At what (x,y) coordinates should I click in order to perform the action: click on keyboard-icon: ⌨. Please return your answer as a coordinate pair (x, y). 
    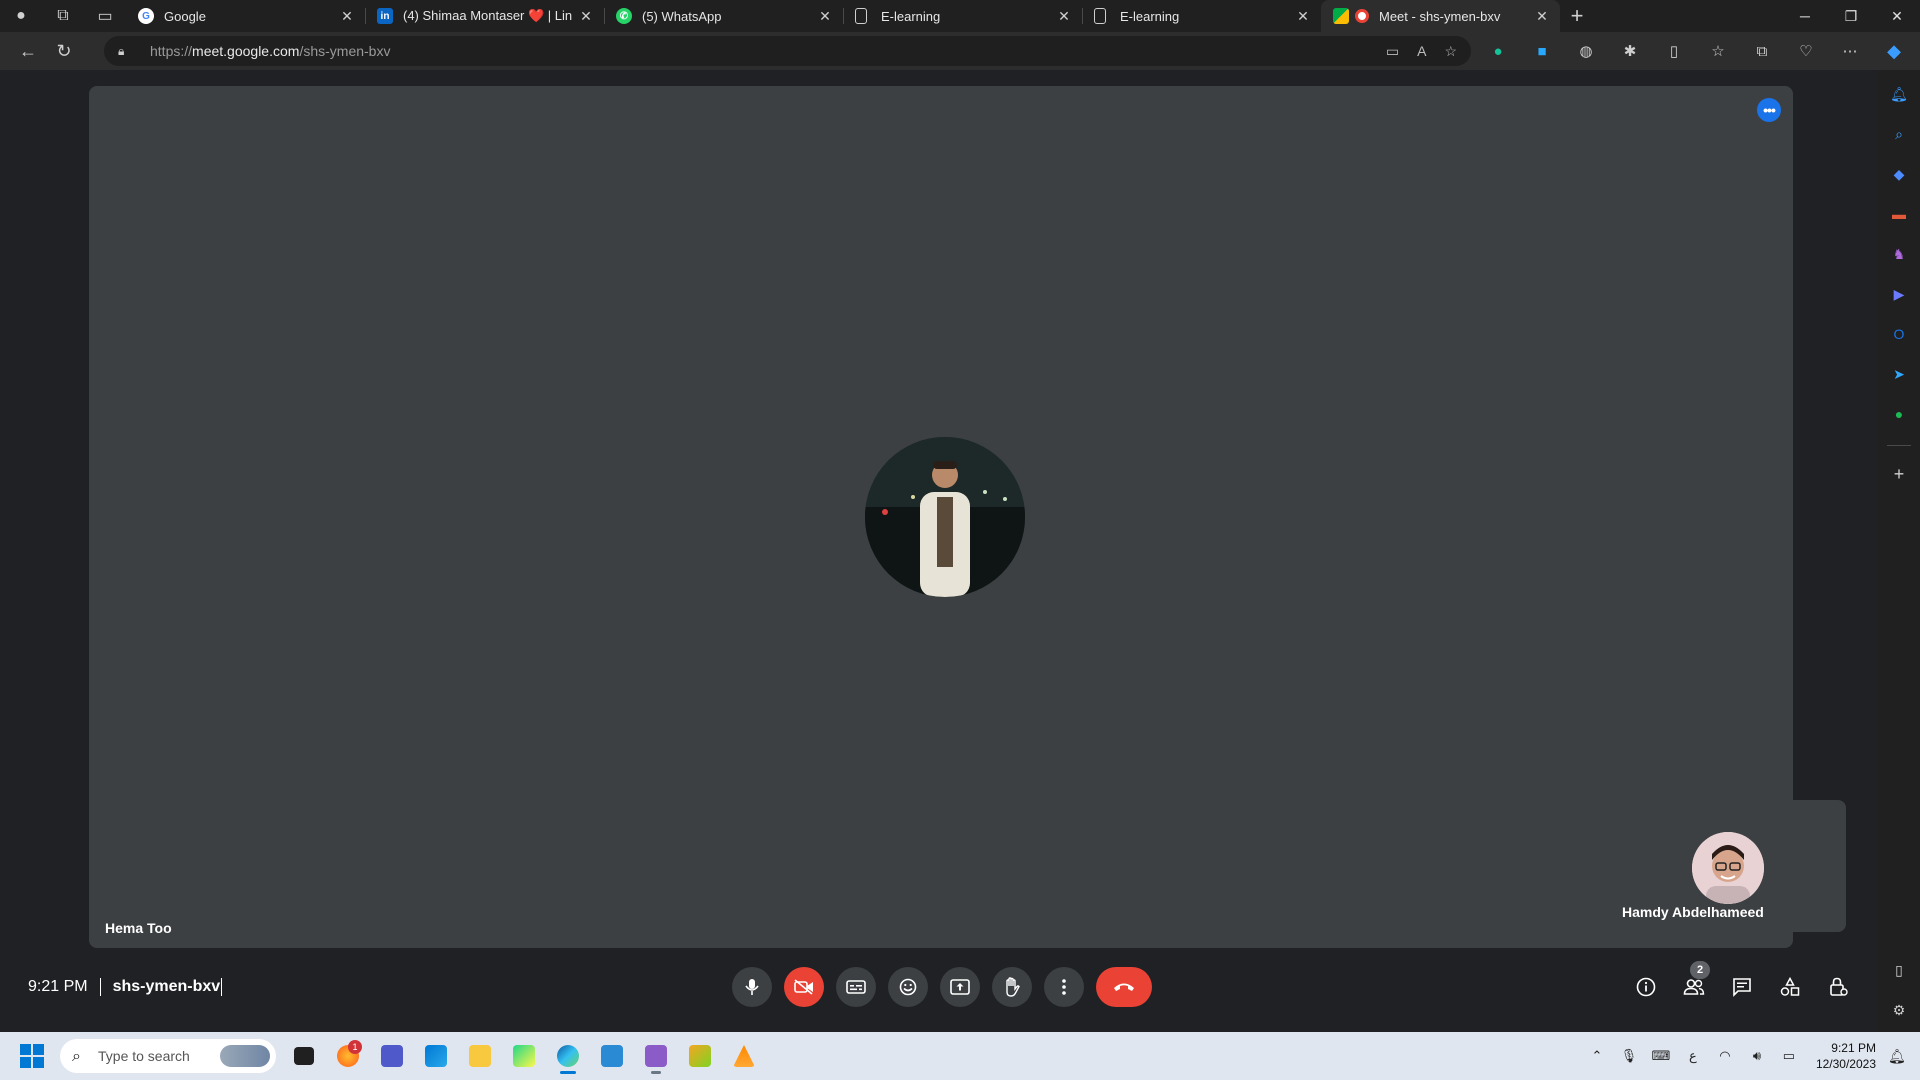
    Looking at the image, I should click on (1661, 1056).